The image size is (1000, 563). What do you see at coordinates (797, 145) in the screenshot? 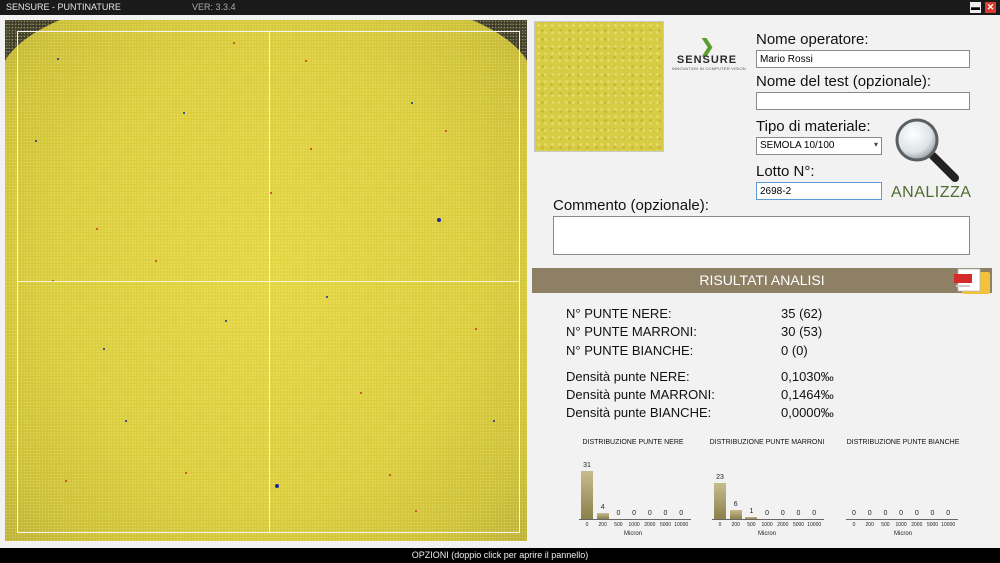
I see `material-selected-value: SEMOLA 10/100` at bounding box center [797, 145].